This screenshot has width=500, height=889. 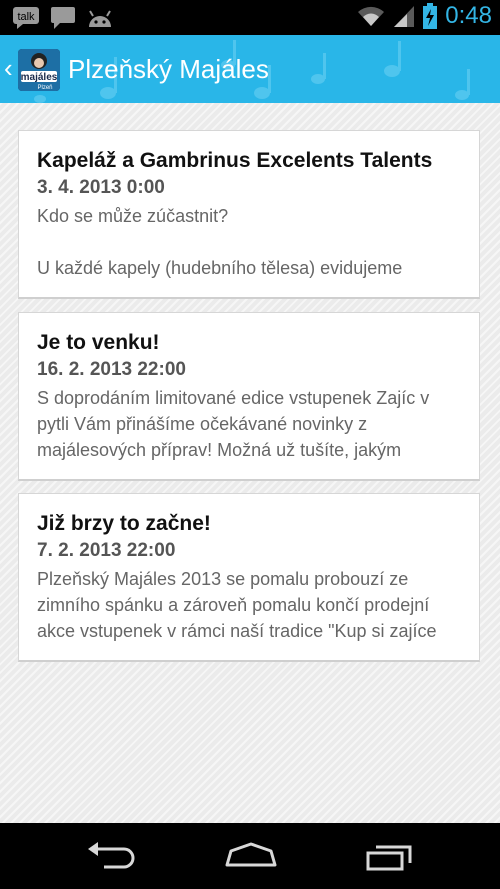 I want to click on excerpt-line: Kdo se může zúčastnit?, so click(x=133, y=216).